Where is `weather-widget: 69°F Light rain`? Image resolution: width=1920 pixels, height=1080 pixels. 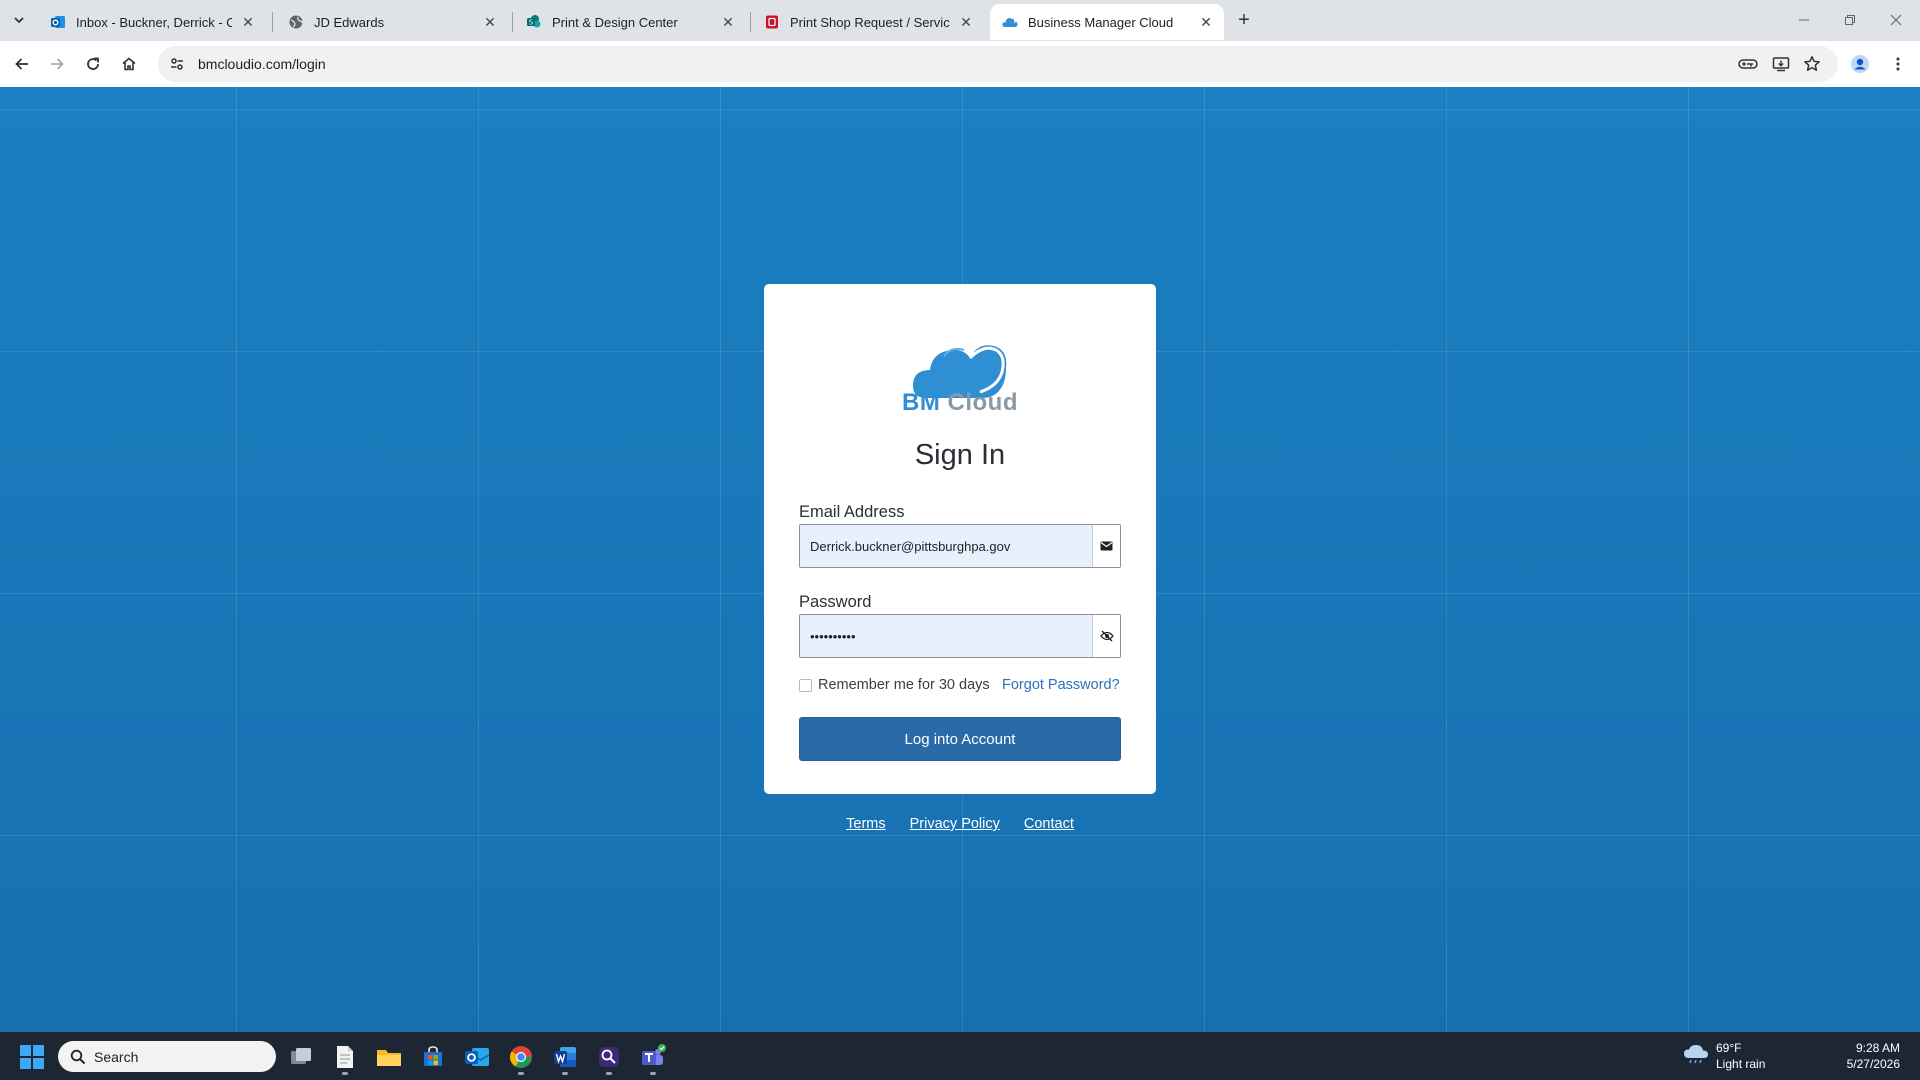 weather-widget: 69°F Light rain is located at coordinates (1723, 1056).